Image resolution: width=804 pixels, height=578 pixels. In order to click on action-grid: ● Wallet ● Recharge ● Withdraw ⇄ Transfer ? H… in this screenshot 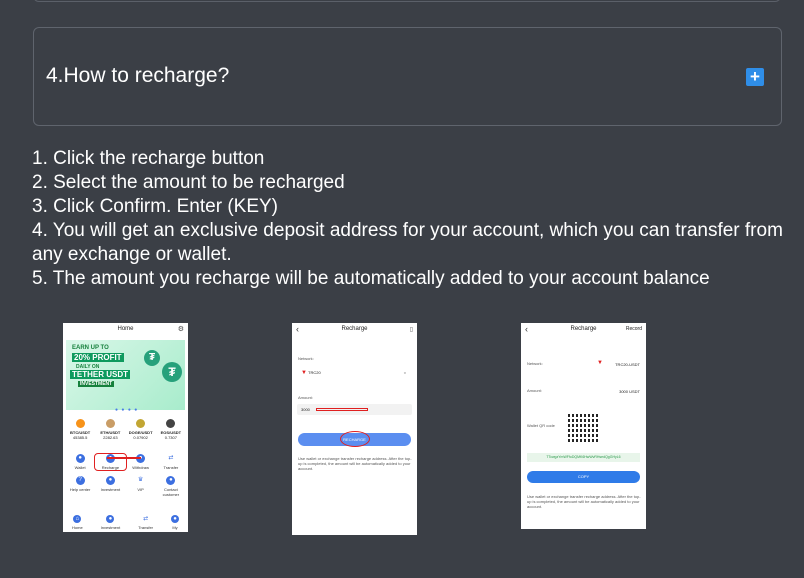, I will do `click(125, 475)`.